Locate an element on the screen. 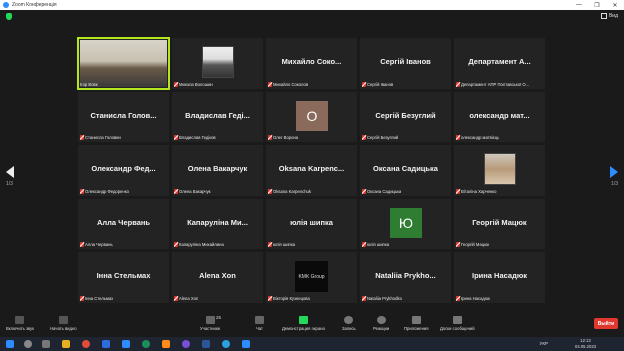 Image resolution: width=624 pixels, height=351 pixels. participant-name-label: Владислав Гедіков is located at coordinates (195, 138).